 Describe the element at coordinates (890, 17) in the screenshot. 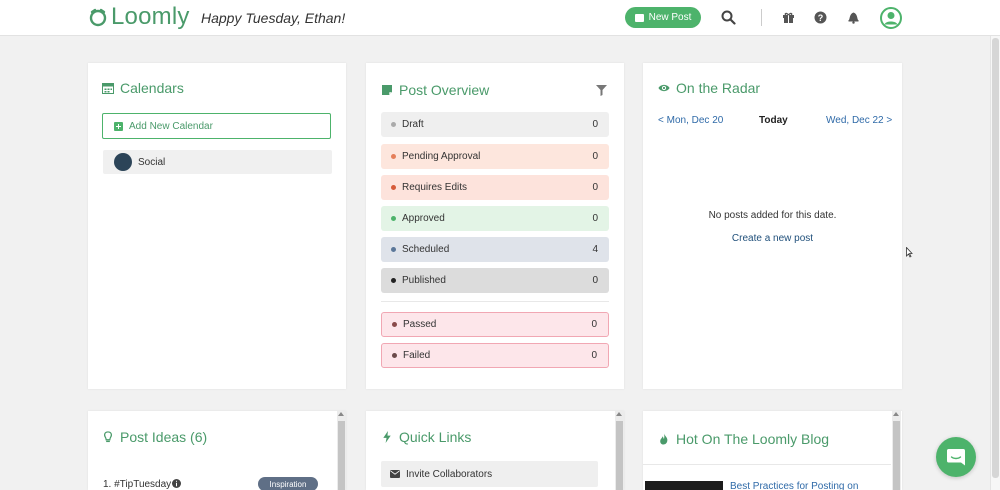

I see `user-avatar-icon` at that location.